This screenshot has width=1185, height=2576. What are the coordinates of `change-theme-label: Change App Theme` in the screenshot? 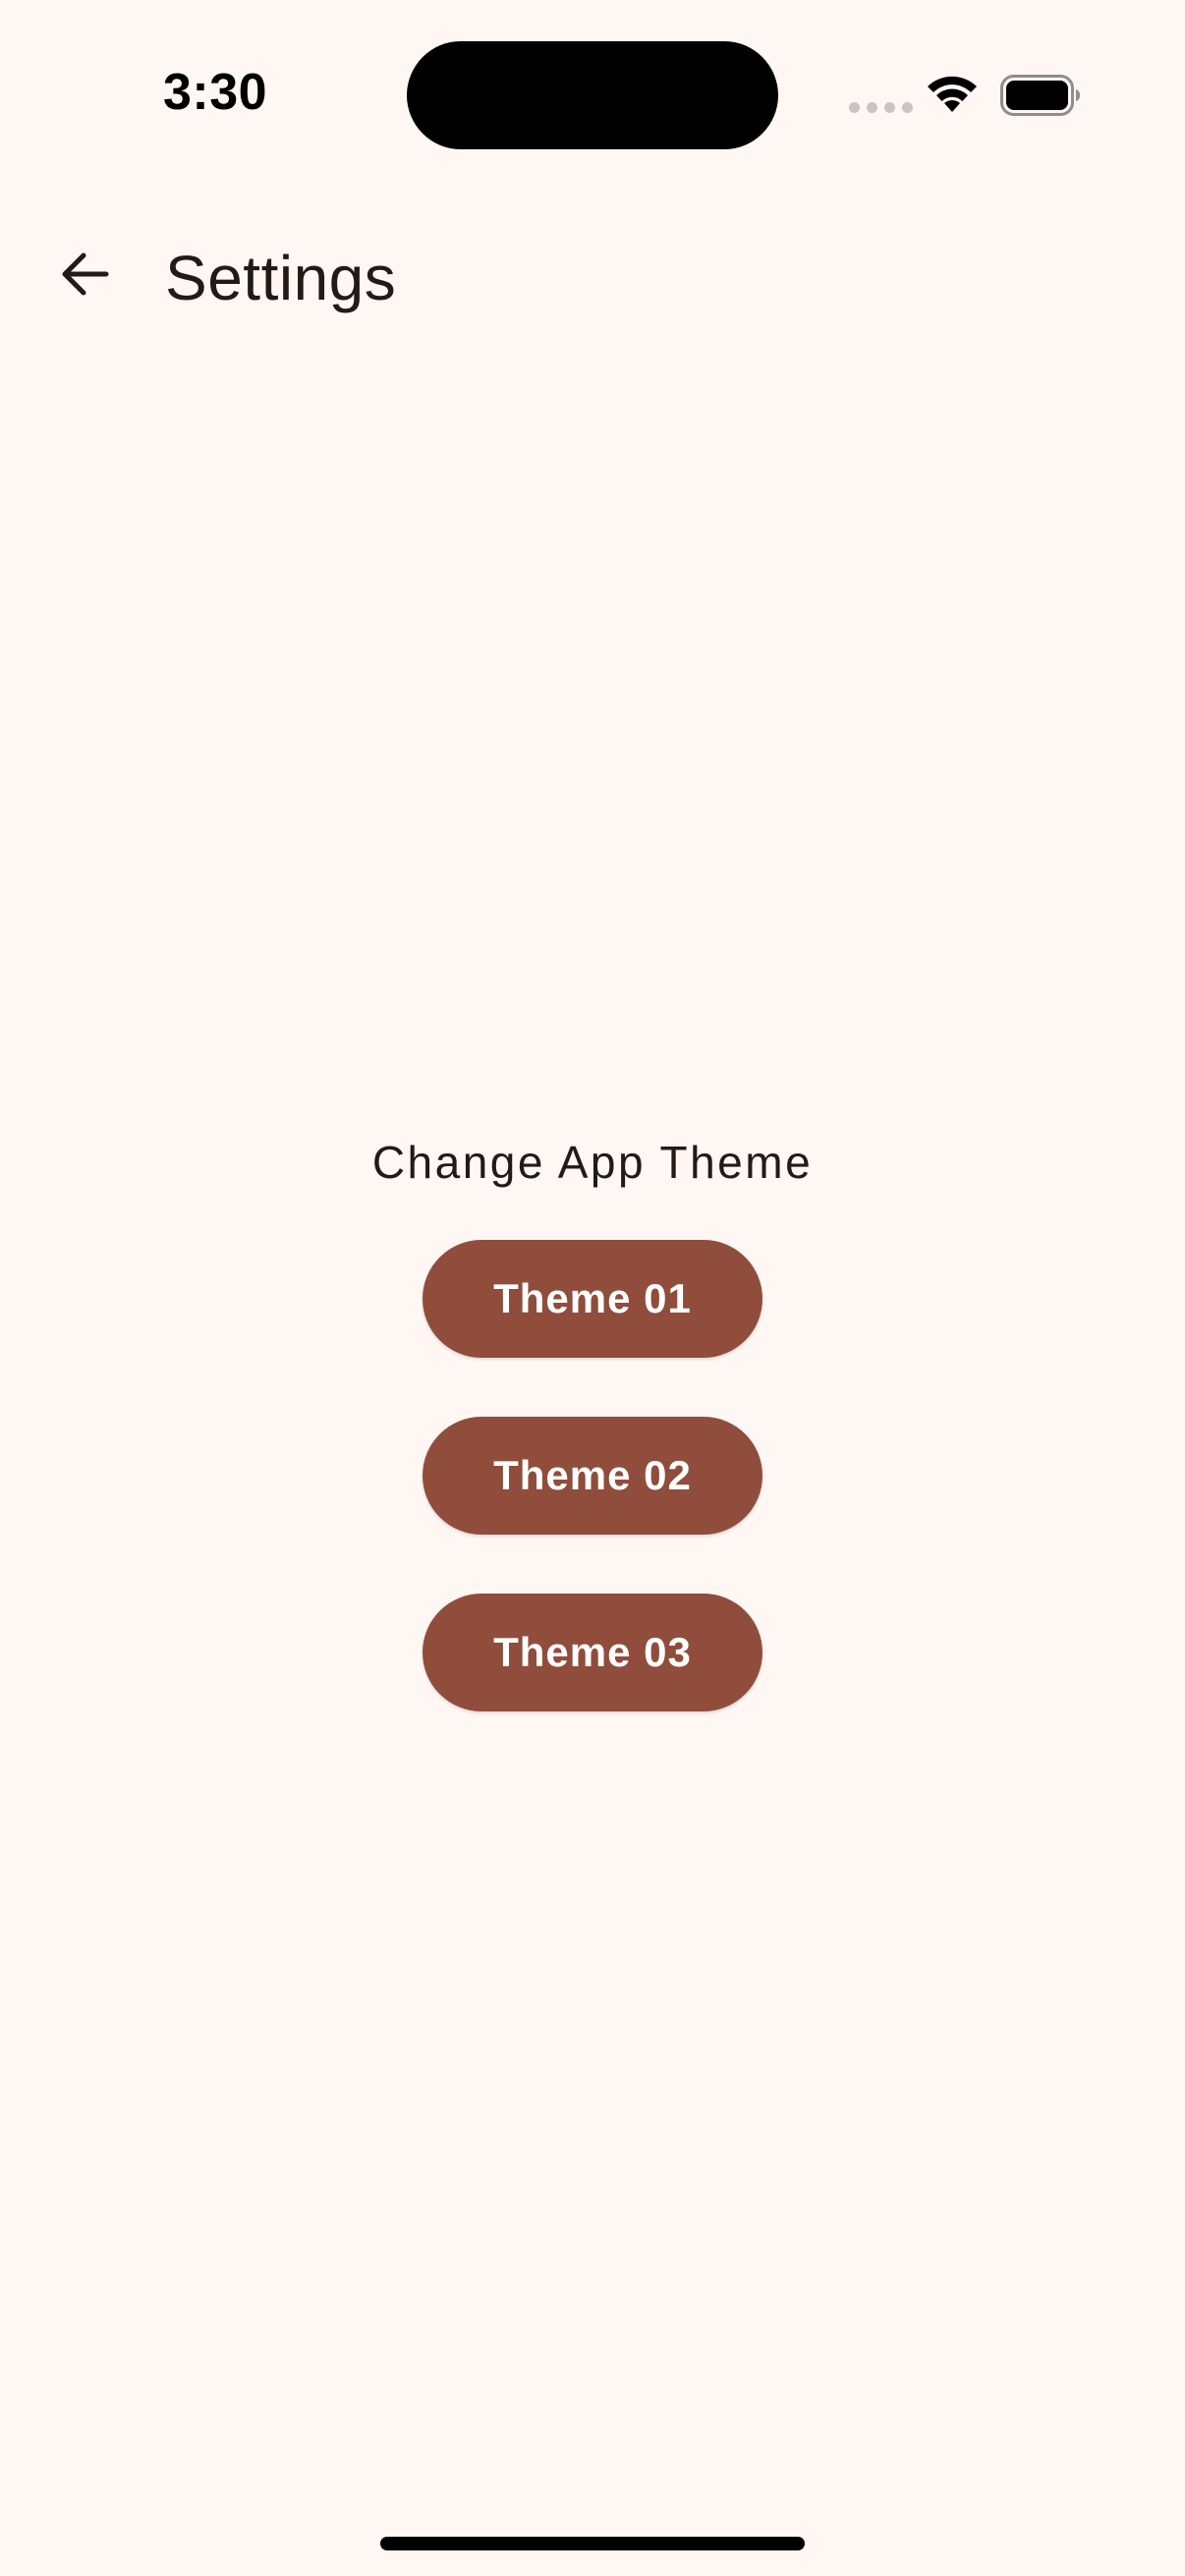 It's located at (592, 1162).